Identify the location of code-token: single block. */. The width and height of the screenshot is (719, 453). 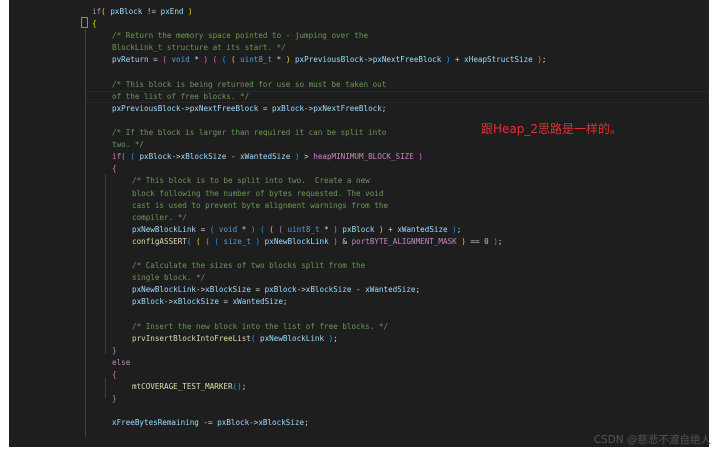
(169, 278).